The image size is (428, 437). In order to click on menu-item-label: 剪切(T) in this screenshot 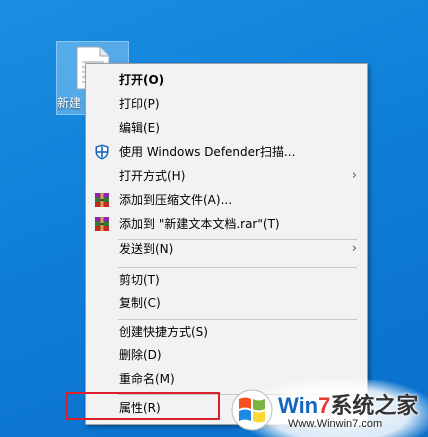, I will do `click(139, 280)`.